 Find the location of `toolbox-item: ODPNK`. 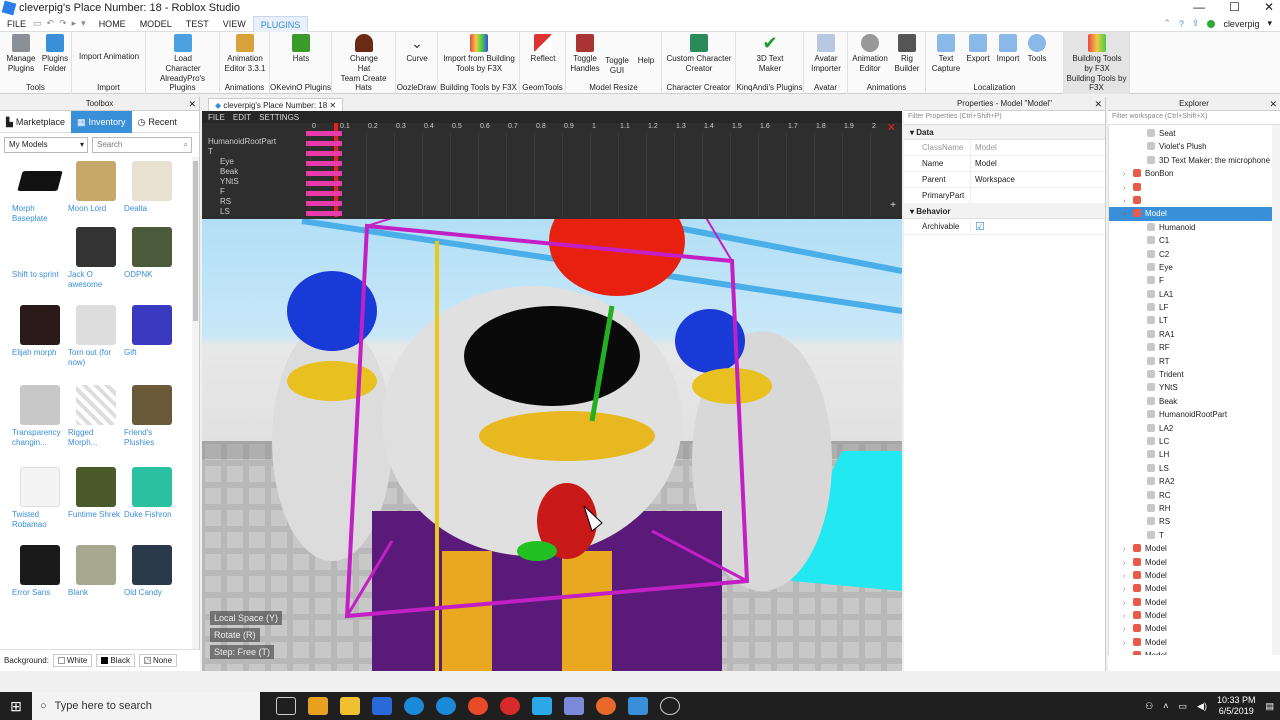

toolbox-item: ODPNK is located at coordinates (152, 253).